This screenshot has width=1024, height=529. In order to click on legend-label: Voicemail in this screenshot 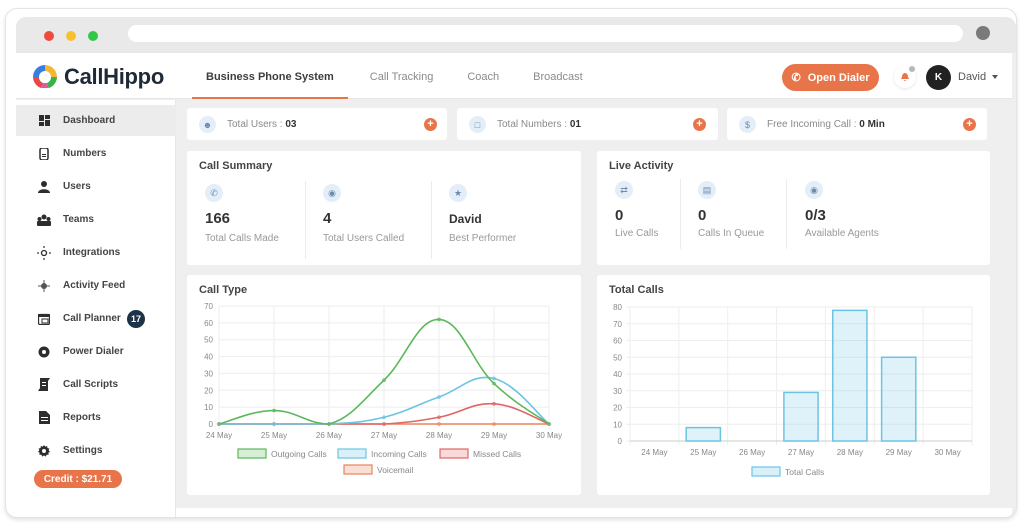, I will do `click(395, 470)`.